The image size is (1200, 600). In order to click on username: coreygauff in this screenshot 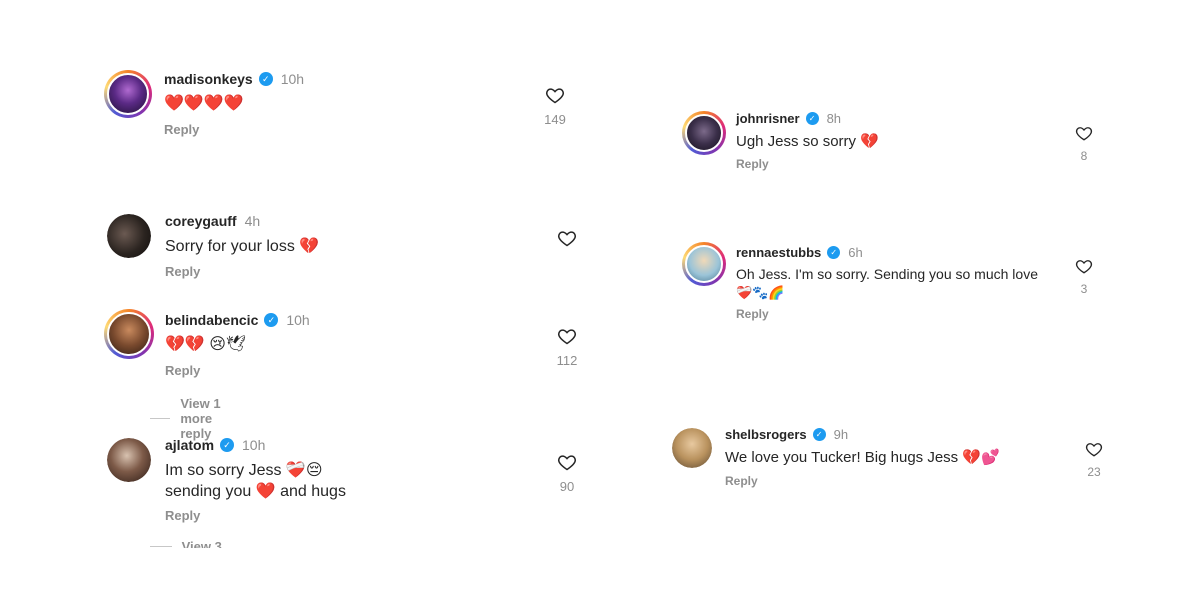, I will do `click(201, 221)`.